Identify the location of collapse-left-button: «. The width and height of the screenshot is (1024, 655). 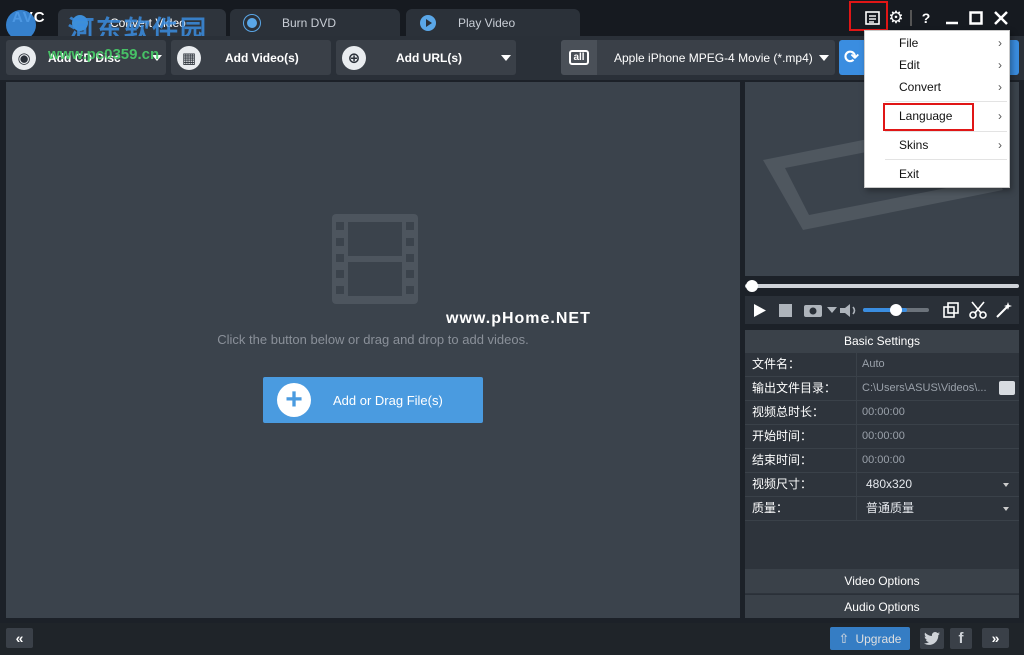
(19, 638).